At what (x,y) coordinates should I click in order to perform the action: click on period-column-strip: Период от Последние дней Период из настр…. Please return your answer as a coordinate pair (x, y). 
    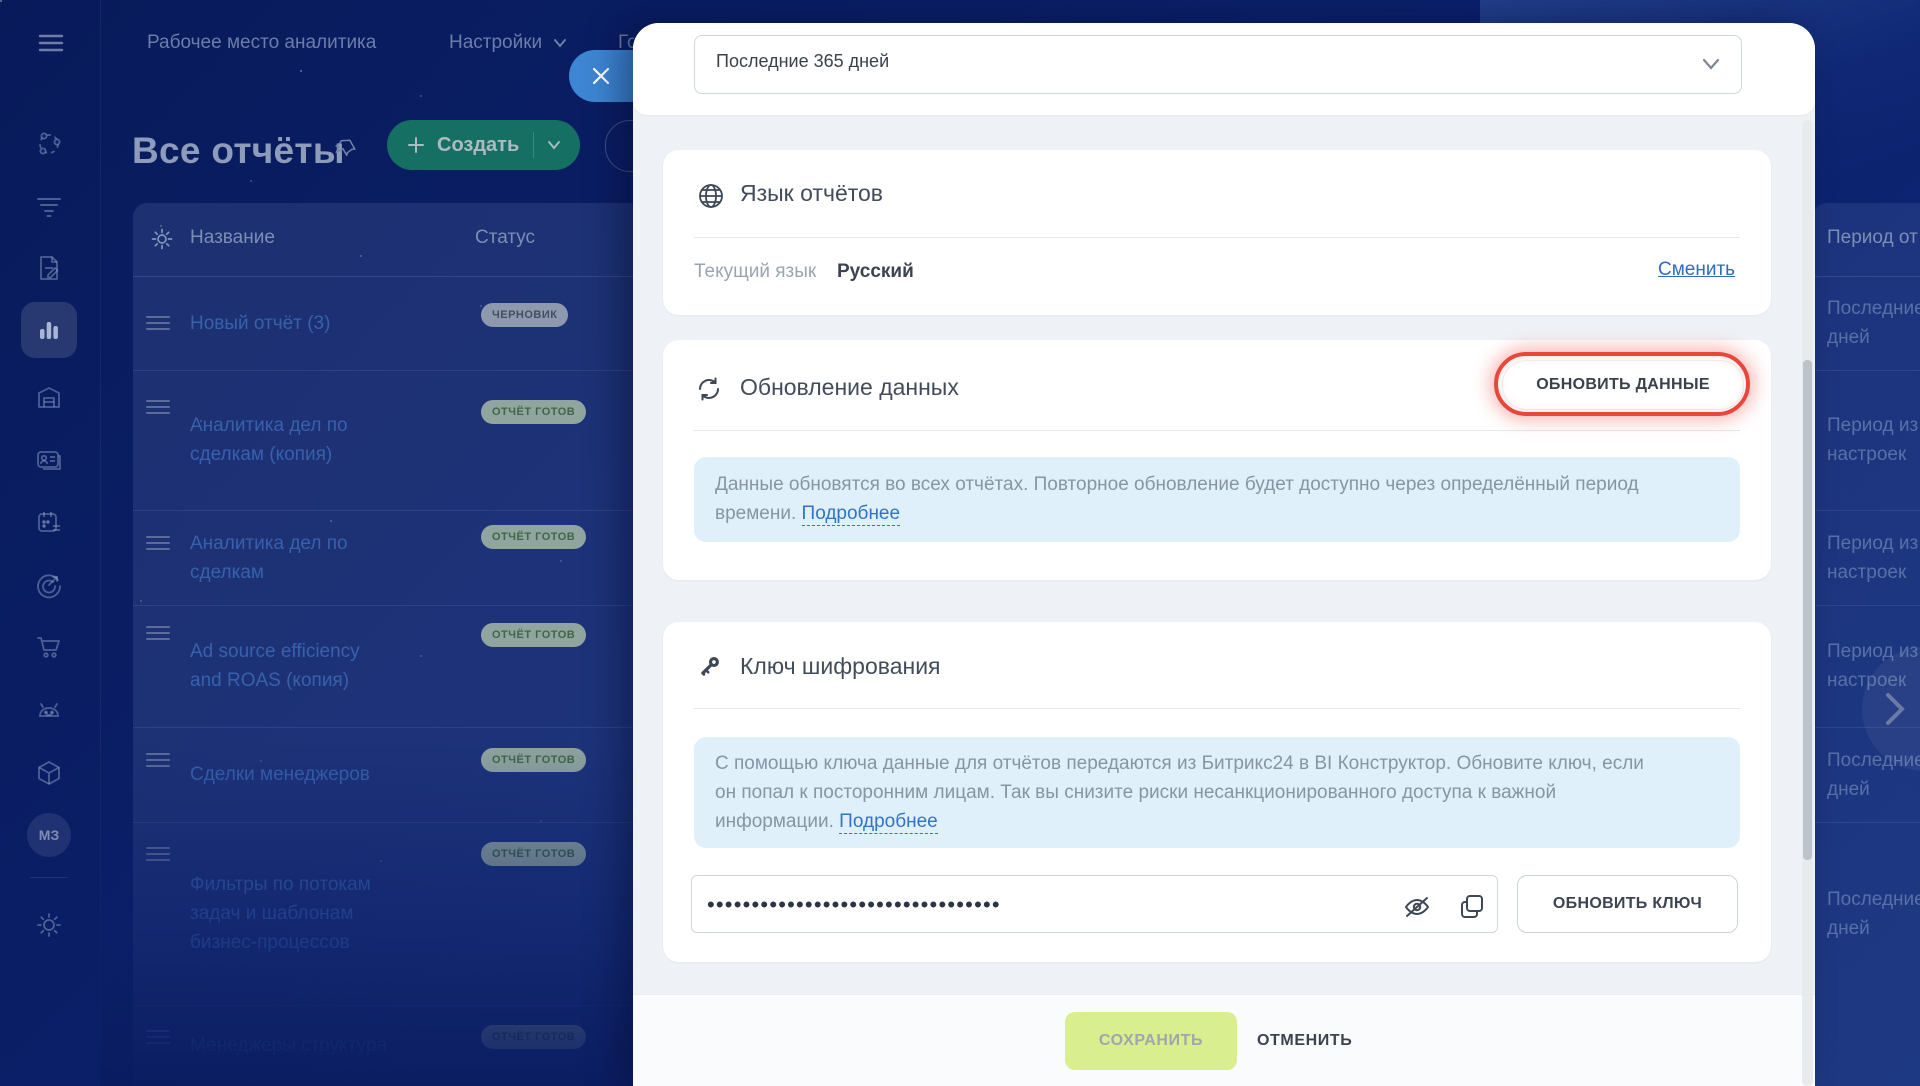
    Looking at the image, I should click on (1866, 644).